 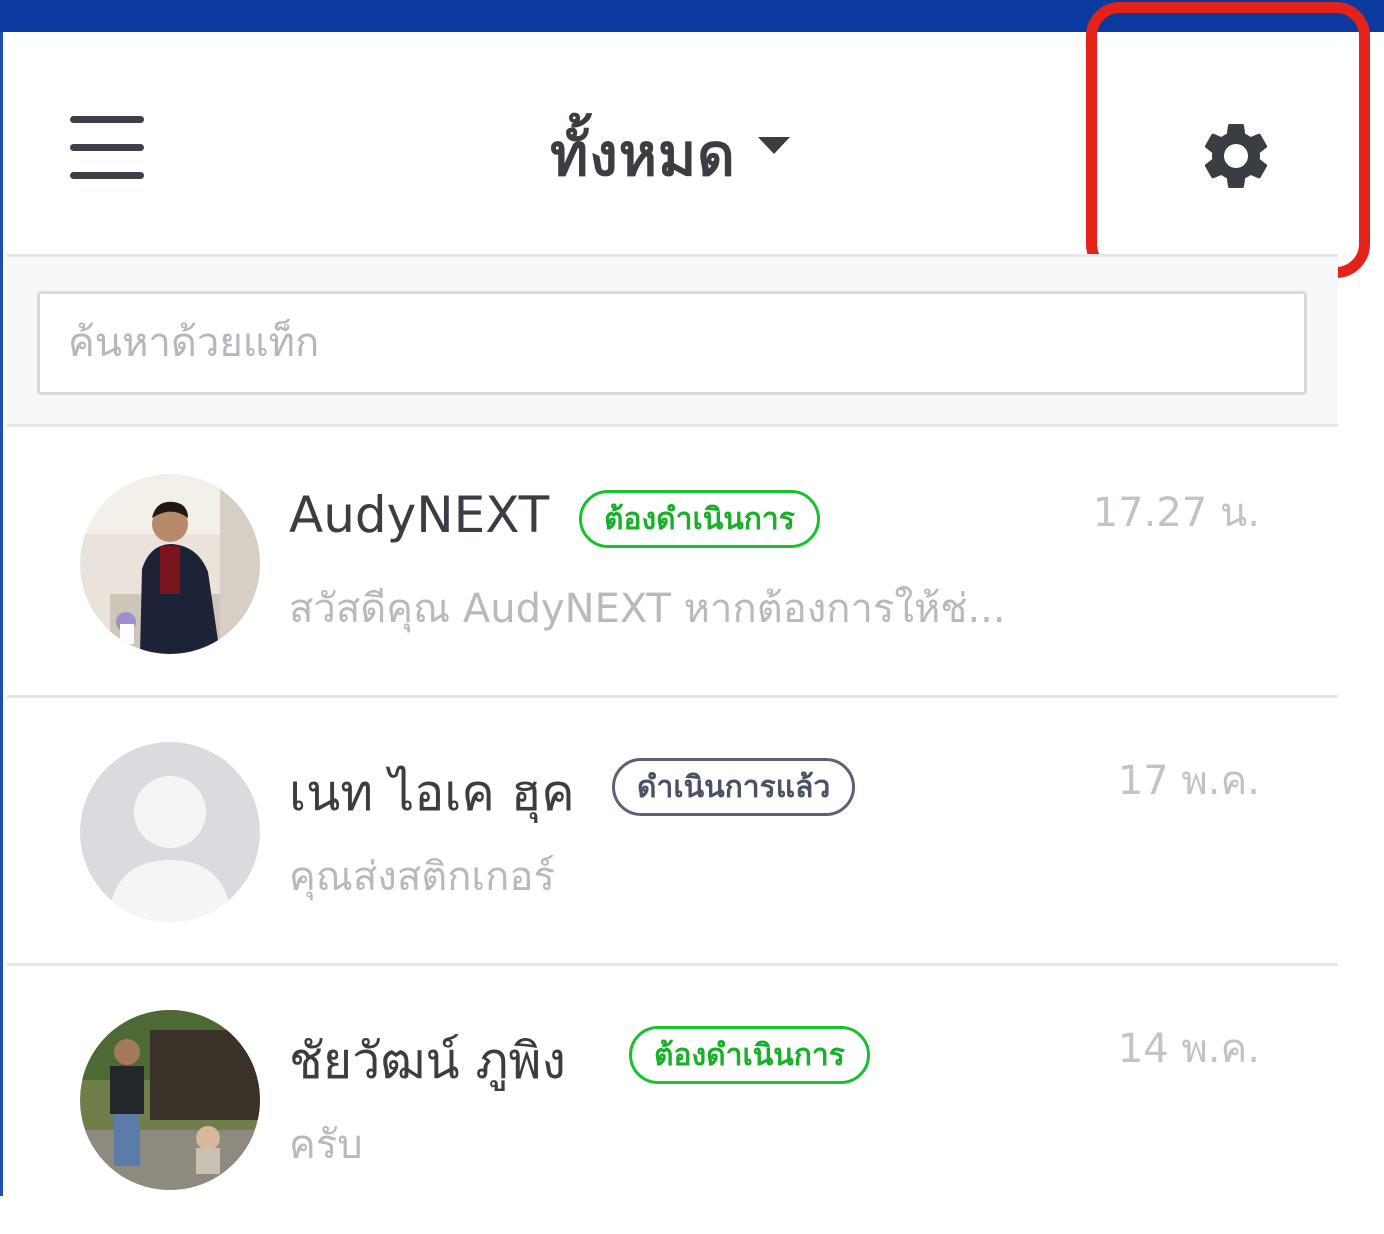 I want to click on search-bar-area, so click(x=672, y=340).